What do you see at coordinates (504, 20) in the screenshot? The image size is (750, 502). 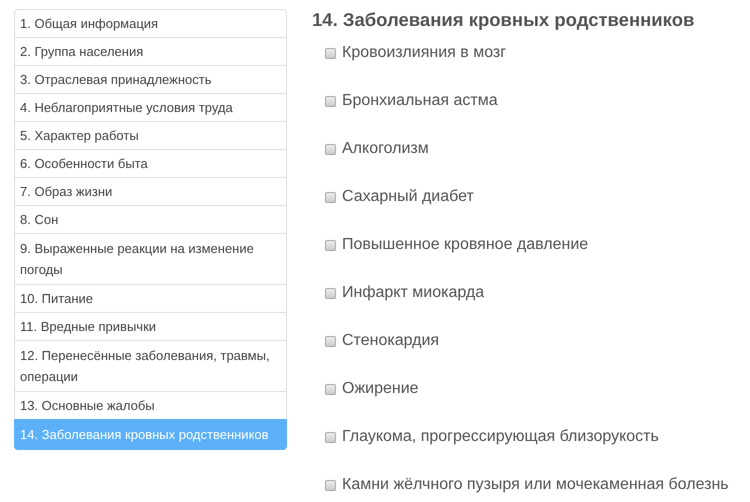 I see `section-title: 14. Заболевания кровных родственников` at bounding box center [504, 20].